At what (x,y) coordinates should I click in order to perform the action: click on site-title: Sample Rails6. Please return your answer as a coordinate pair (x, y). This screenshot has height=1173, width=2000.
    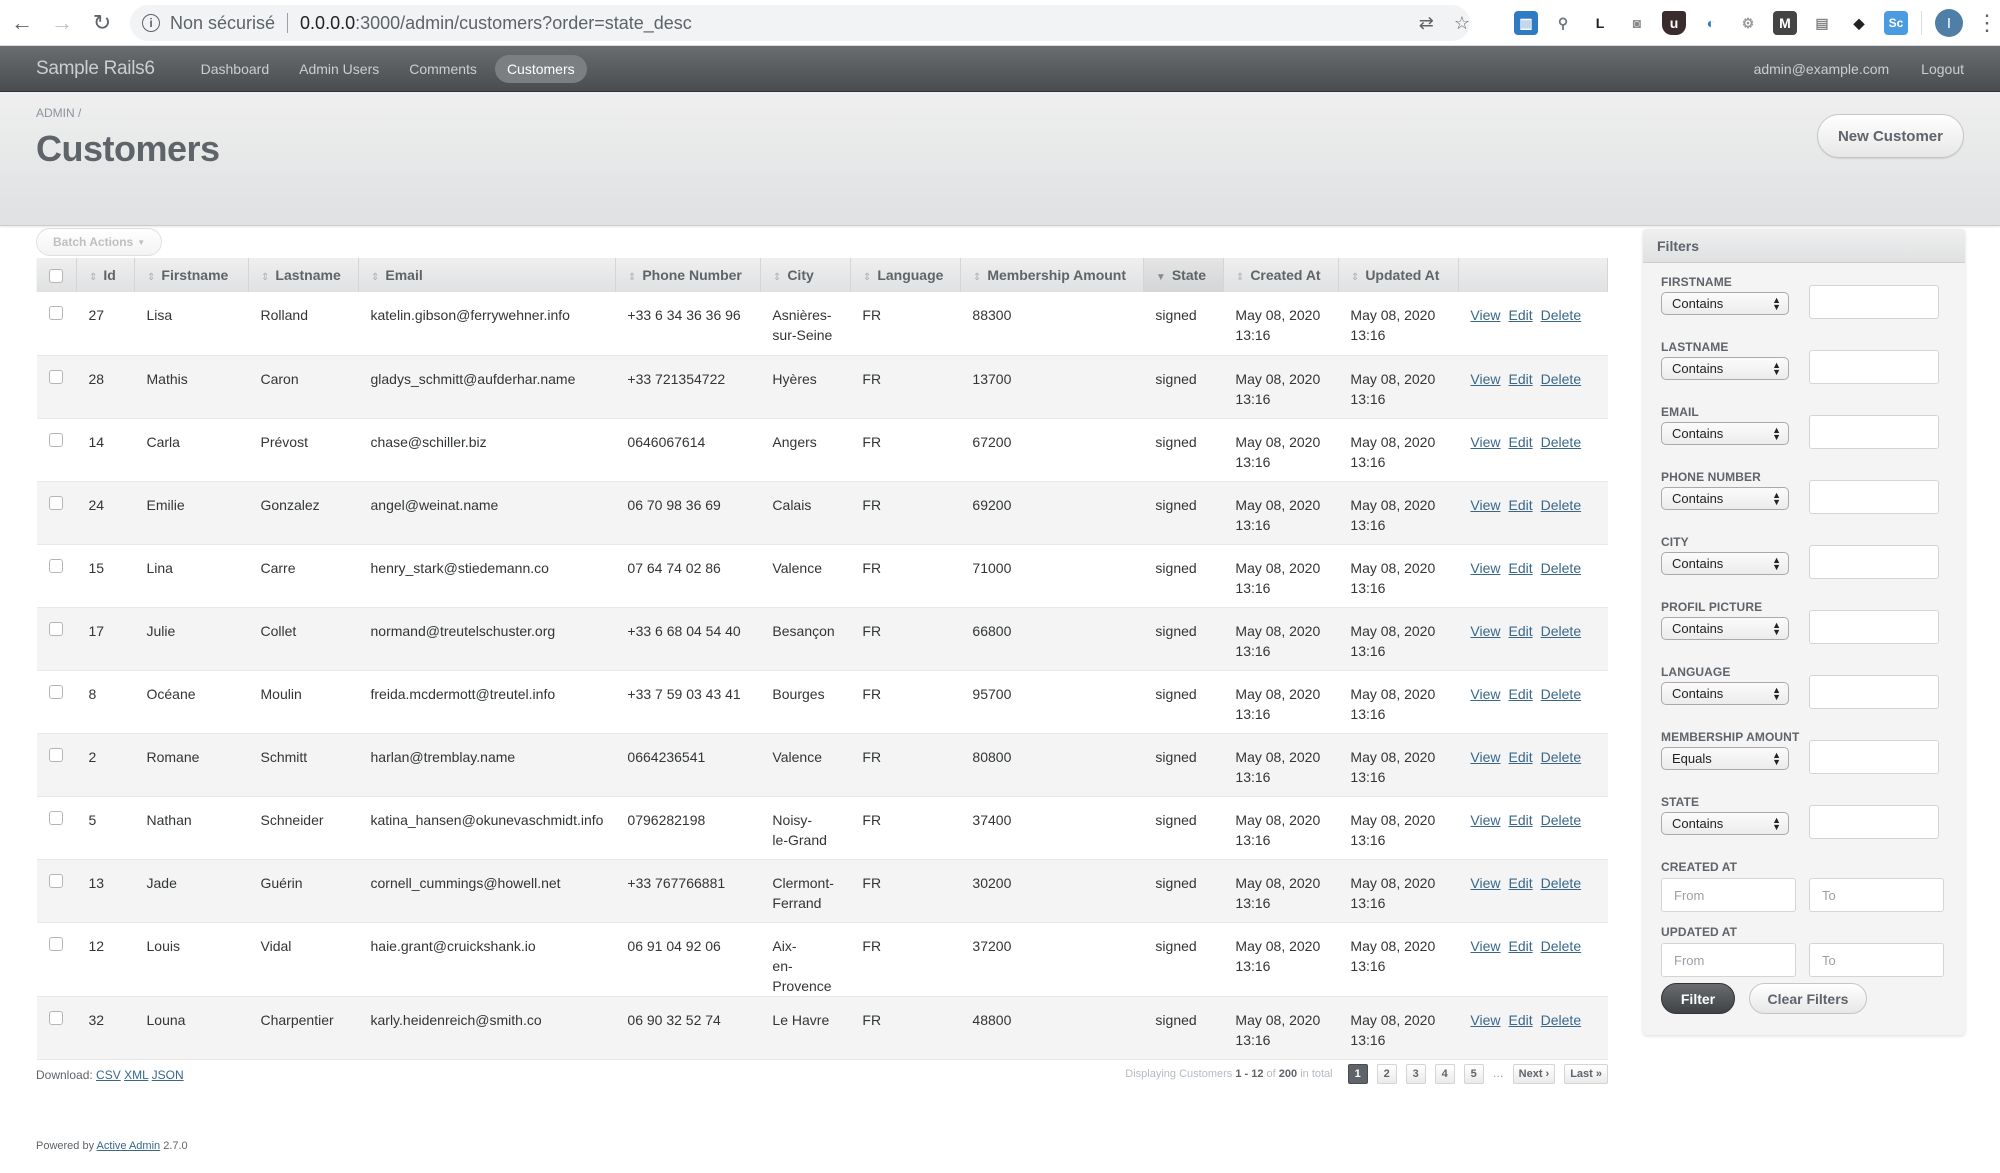
    Looking at the image, I should click on (95, 69).